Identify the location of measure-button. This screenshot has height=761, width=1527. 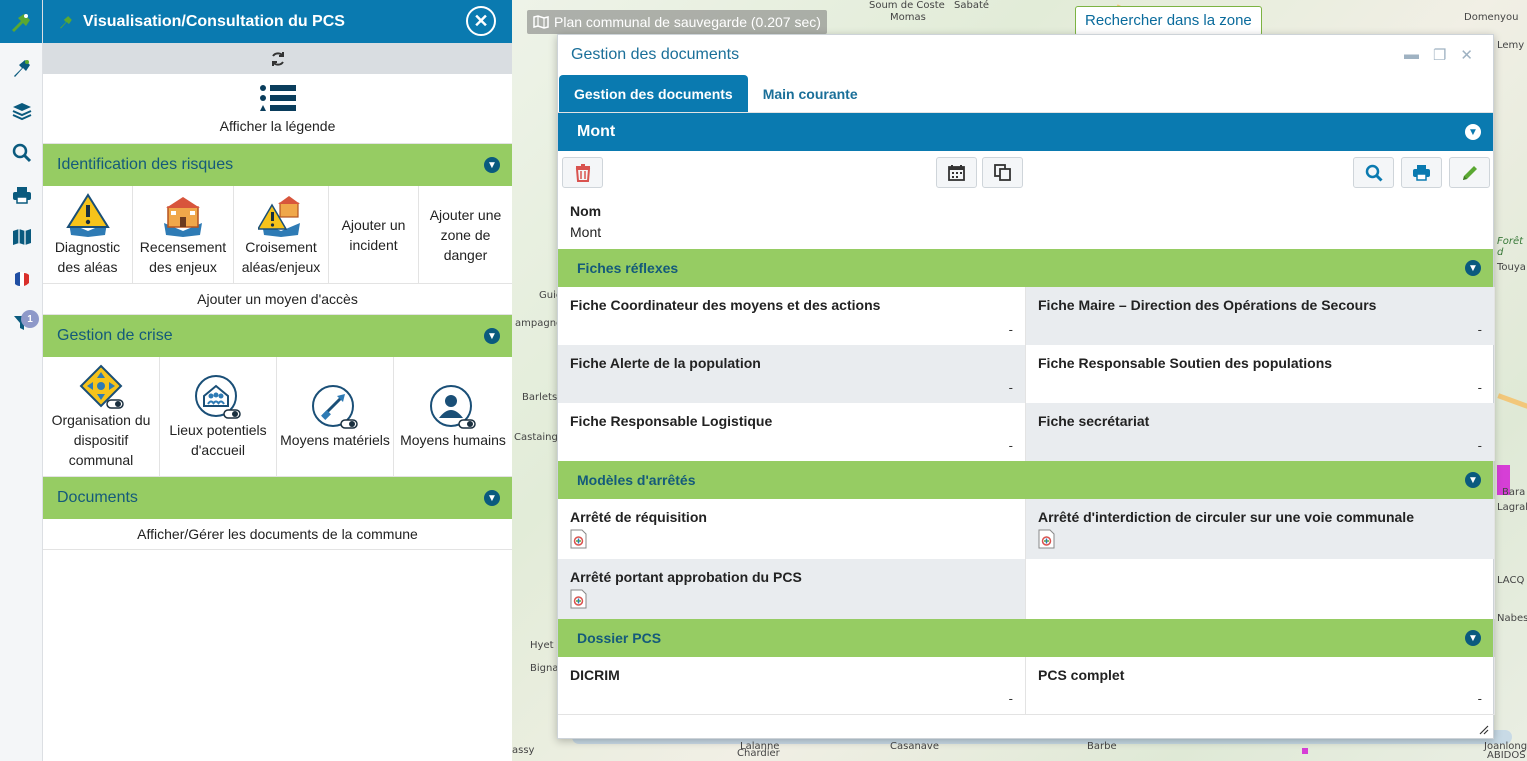
(21, 68).